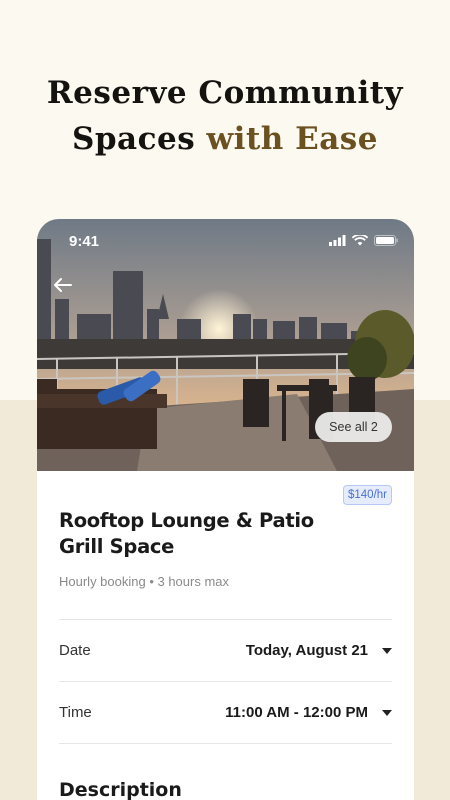  What do you see at coordinates (225, 743) in the screenshot?
I see `divider` at bounding box center [225, 743].